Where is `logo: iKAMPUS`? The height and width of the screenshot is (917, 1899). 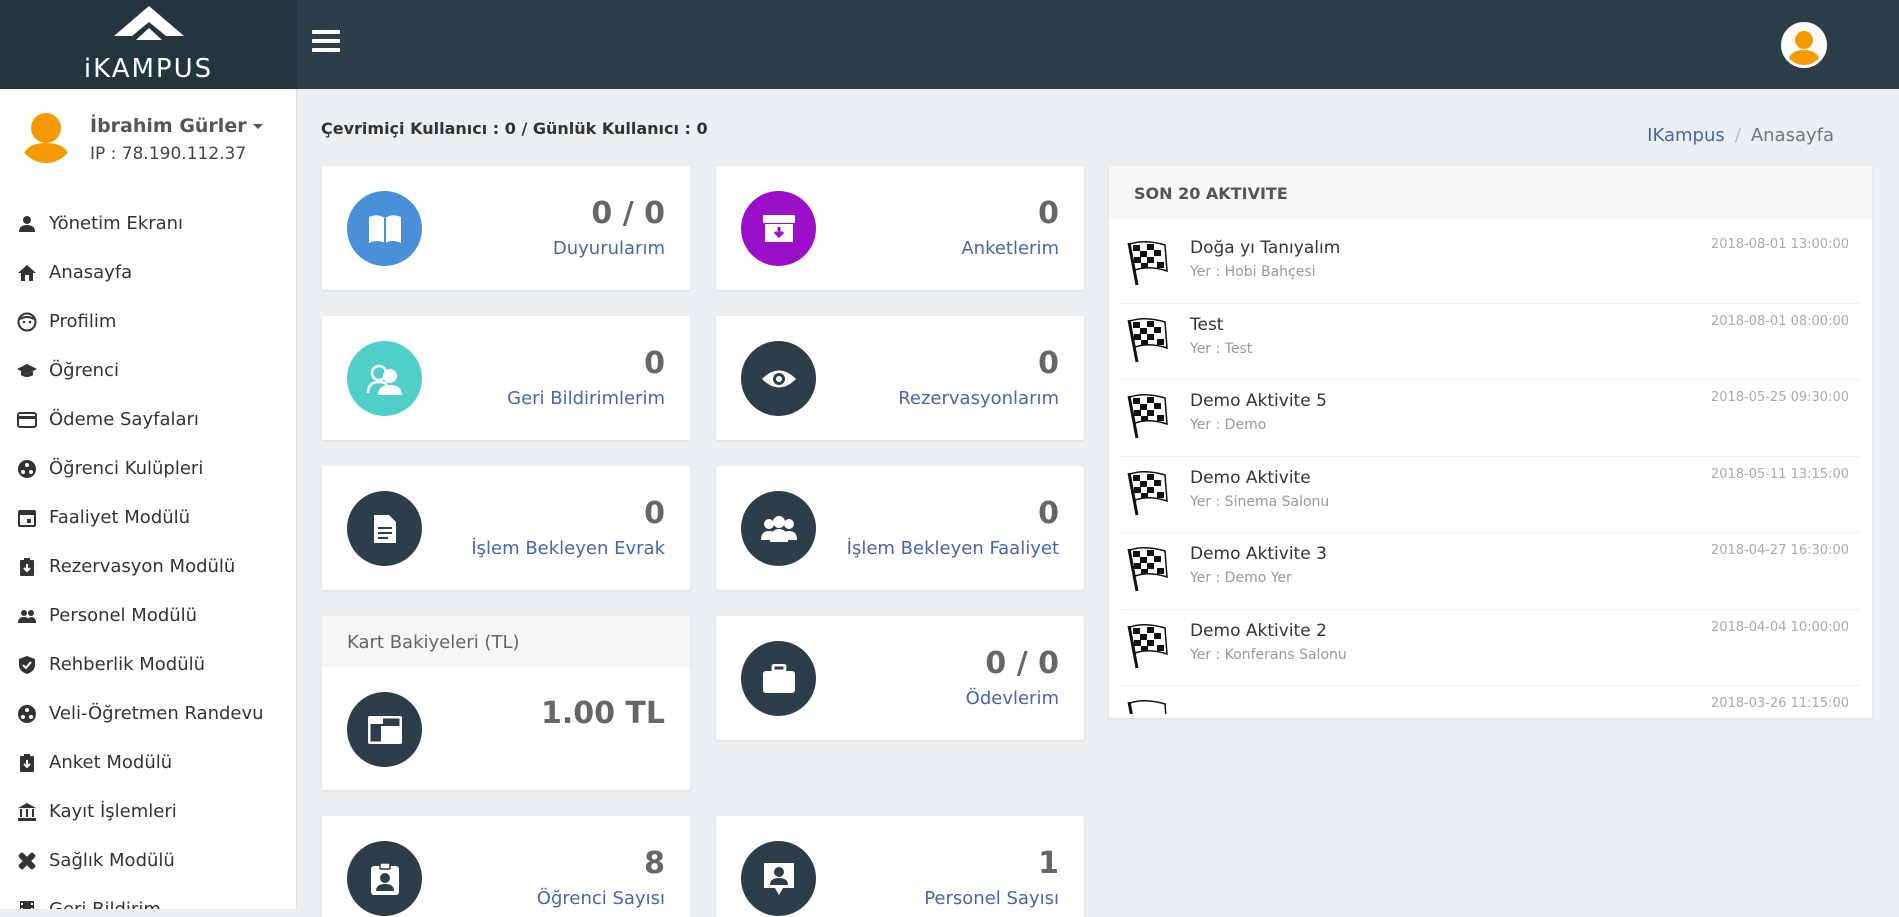 logo: iKAMPUS is located at coordinates (148, 44).